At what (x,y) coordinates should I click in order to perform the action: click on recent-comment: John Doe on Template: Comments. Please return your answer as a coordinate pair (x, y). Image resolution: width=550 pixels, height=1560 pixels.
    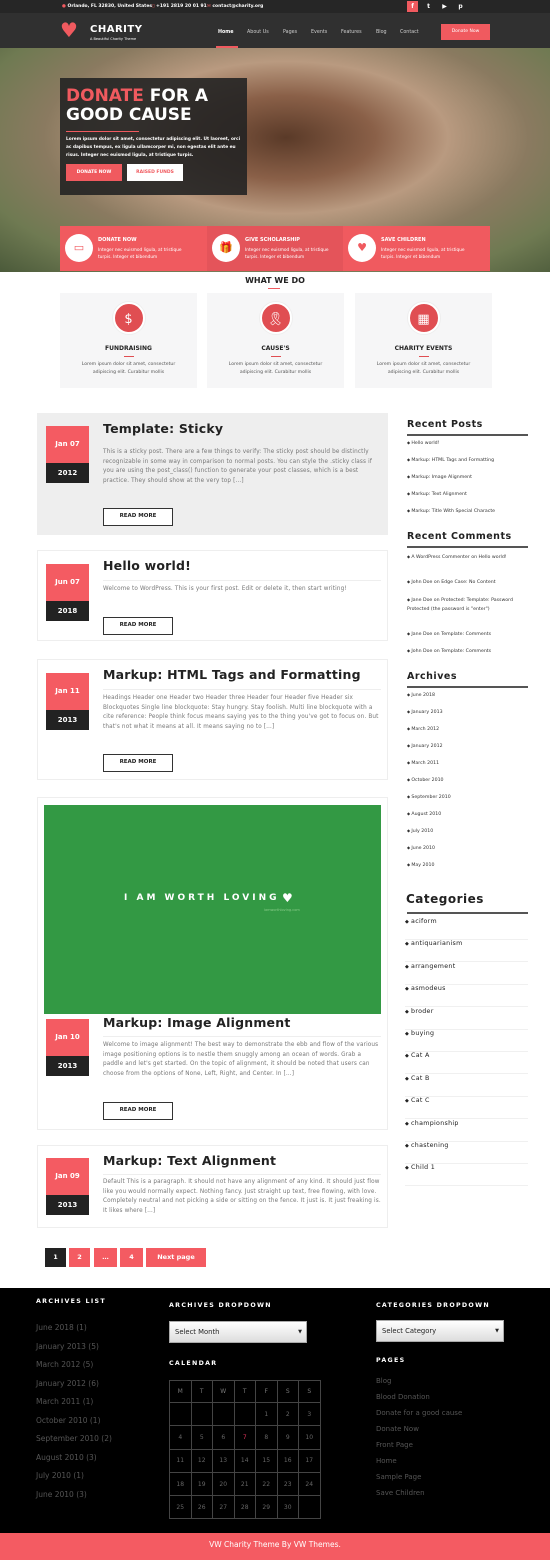
    Looking at the image, I should click on (468, 651).